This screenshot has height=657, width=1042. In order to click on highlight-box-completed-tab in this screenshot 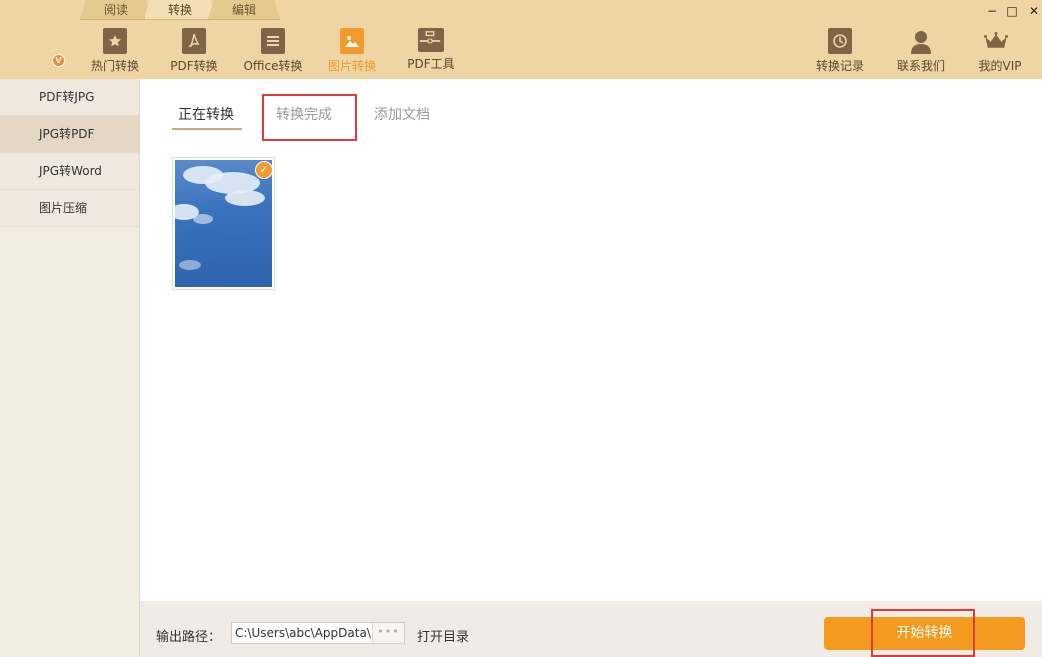, I will do `click(309, 117)`.